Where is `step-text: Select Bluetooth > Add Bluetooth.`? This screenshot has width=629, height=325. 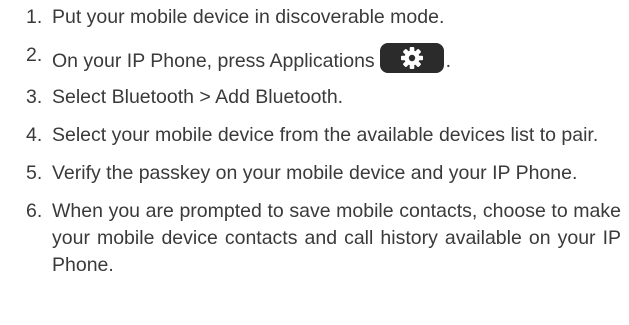 step-text: Select Bluetooth > Add Bluetooth. is located at coordinates (198, 97).